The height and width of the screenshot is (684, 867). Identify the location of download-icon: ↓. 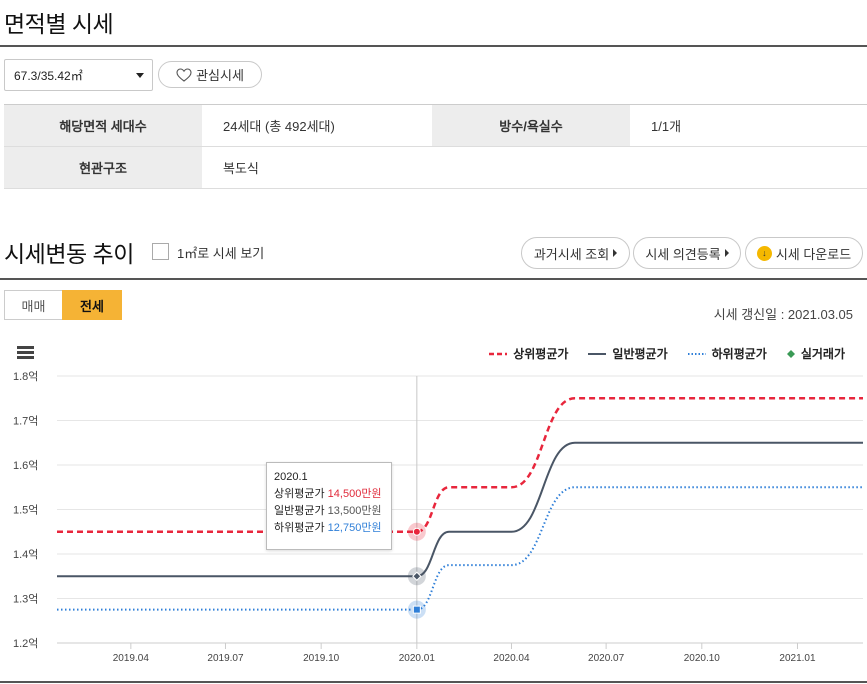
(764, 253).